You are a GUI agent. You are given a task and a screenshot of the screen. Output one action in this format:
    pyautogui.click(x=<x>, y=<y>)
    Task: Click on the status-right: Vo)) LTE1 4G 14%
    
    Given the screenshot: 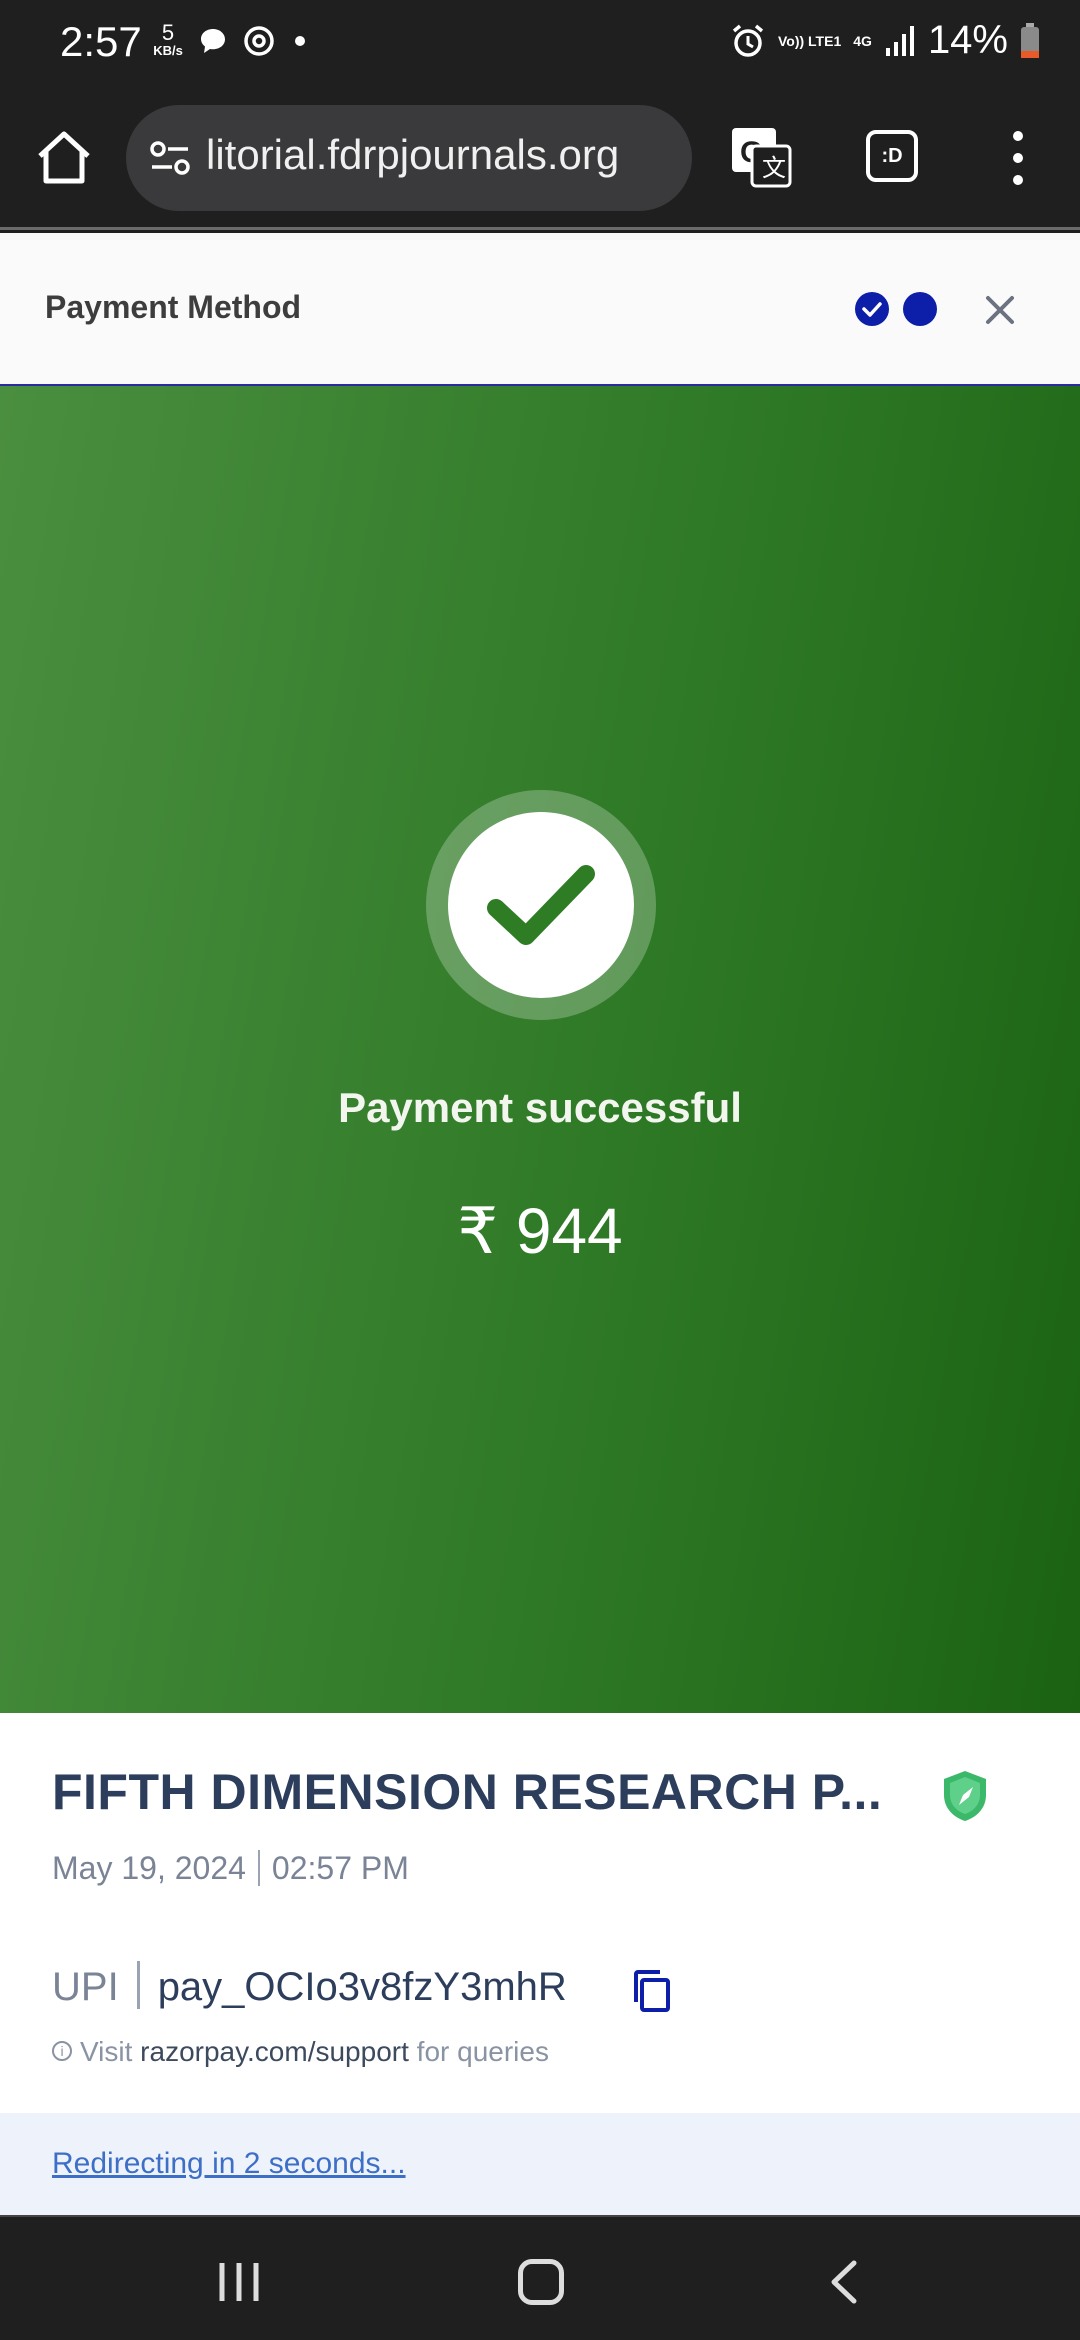 What is the action you would take?
    pyautogui.click(x=885, y=40)
    